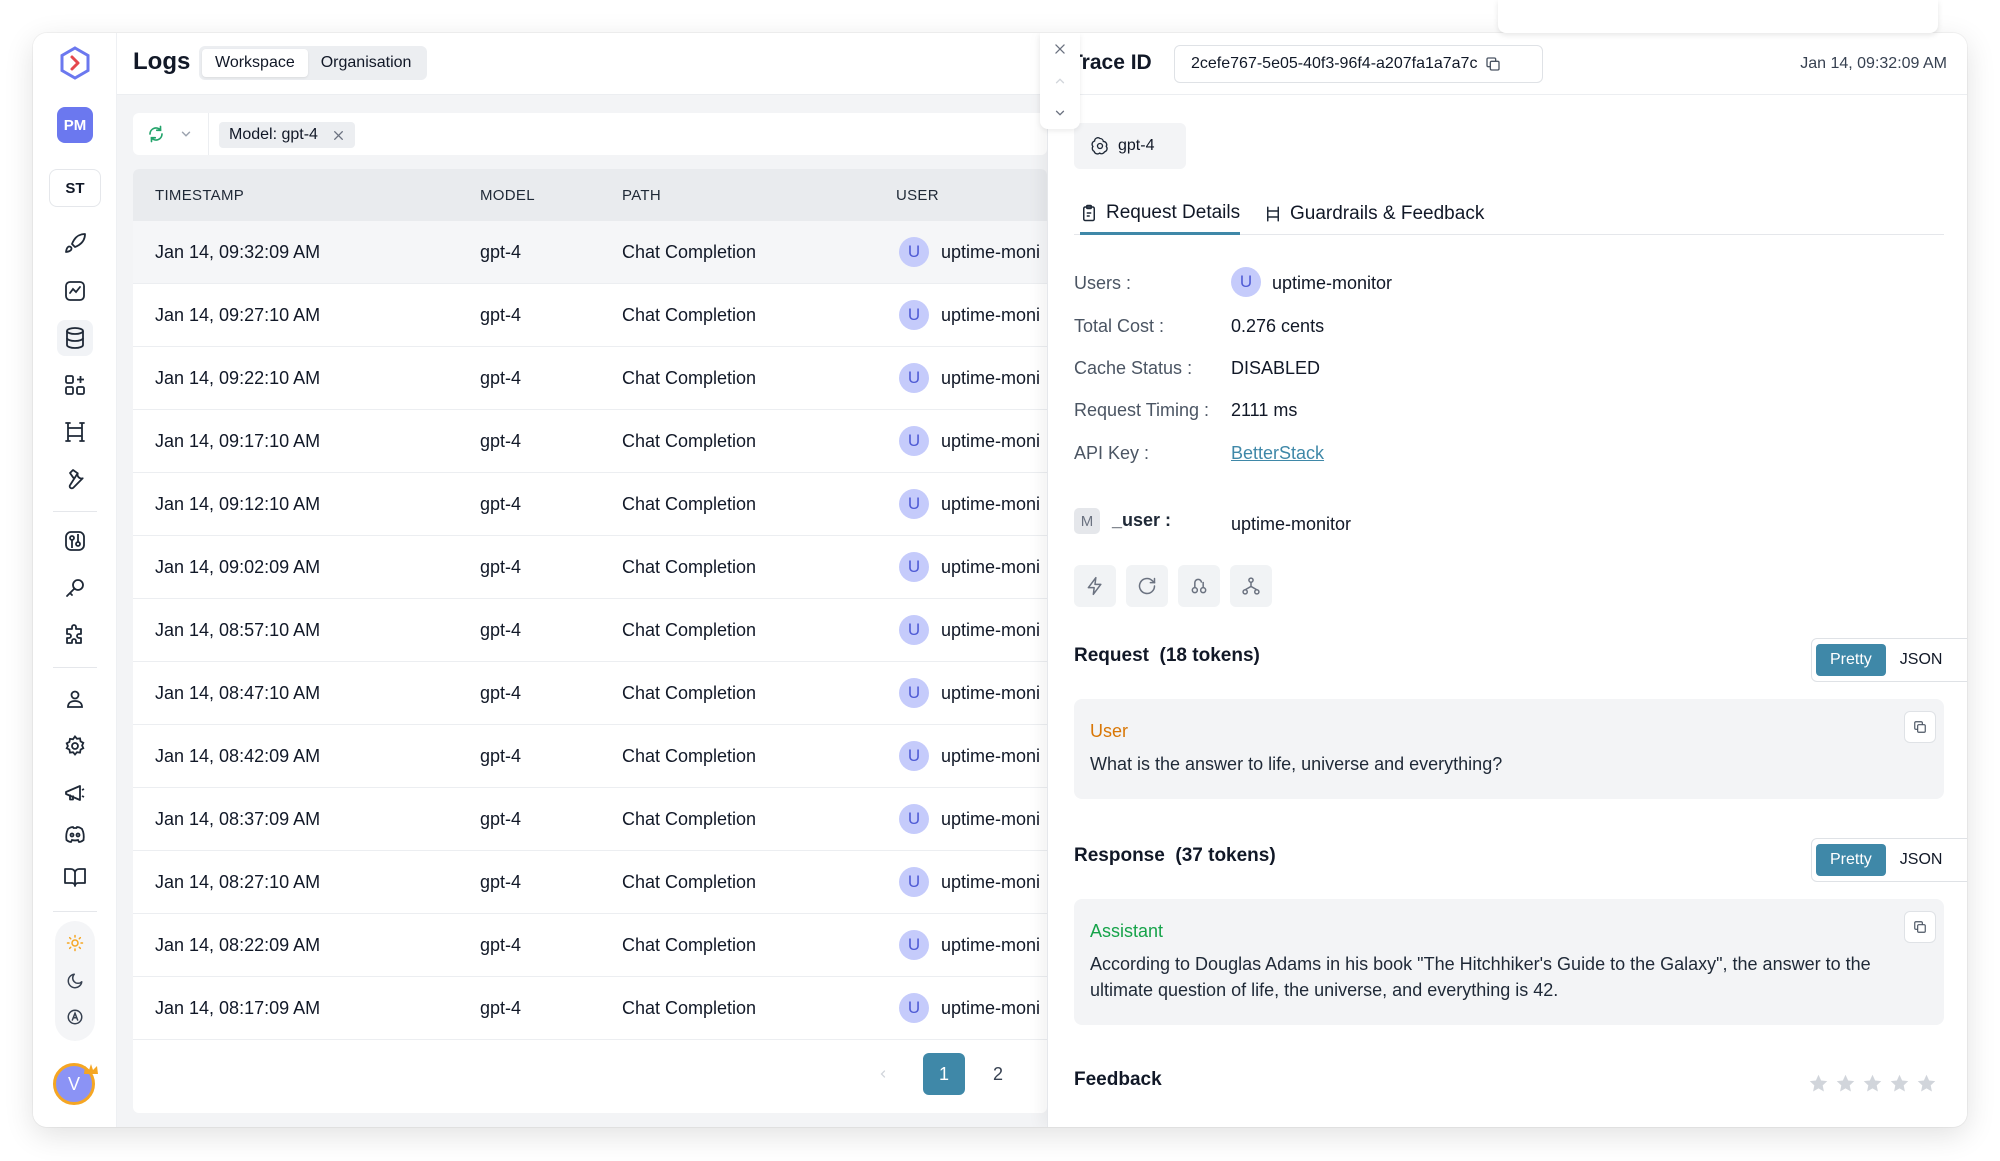 The height and width of the screenshot is (1161, 2000). I want to click on column-header-timestamp: TIMESTAMP, so click(199, 195).